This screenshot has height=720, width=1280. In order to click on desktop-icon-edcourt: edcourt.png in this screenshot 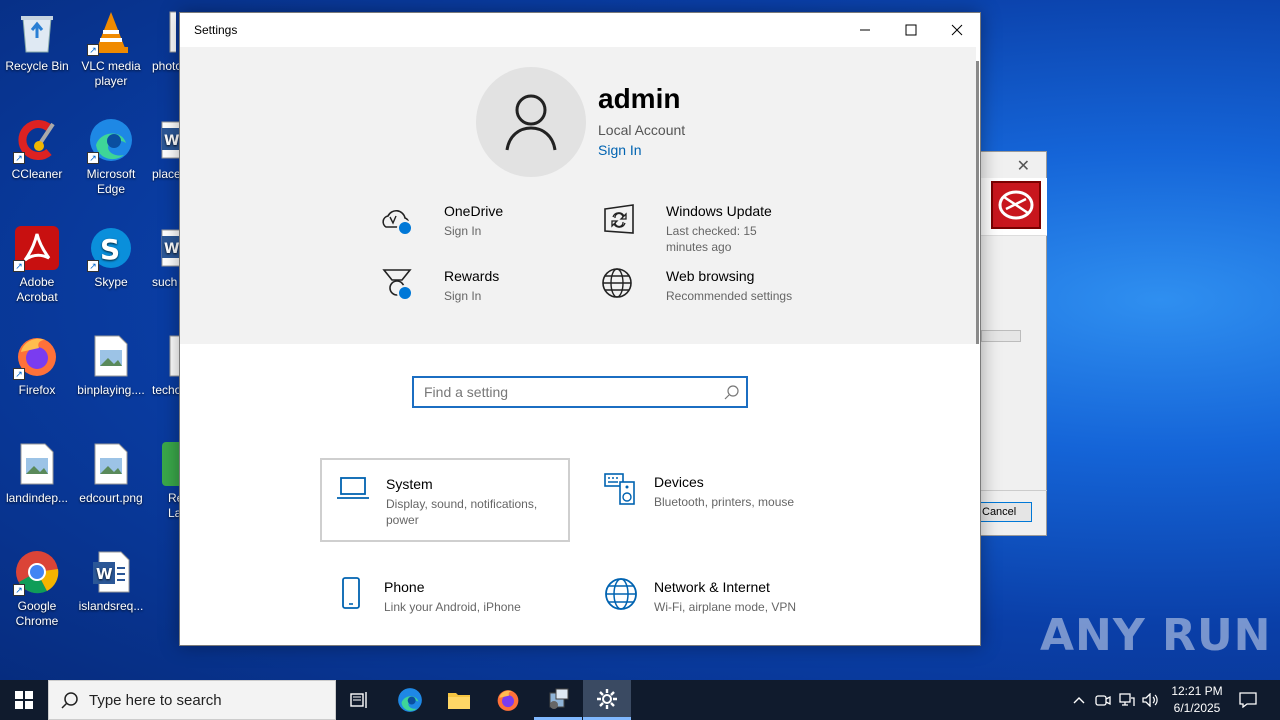, I will do `click(111, 473)`.